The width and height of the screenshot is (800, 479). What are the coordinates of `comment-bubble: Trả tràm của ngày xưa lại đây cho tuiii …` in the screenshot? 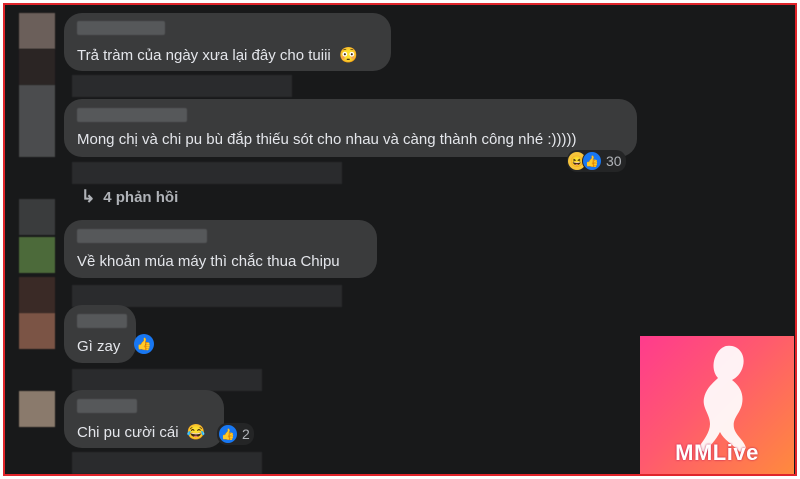 It's located at (227, 42).